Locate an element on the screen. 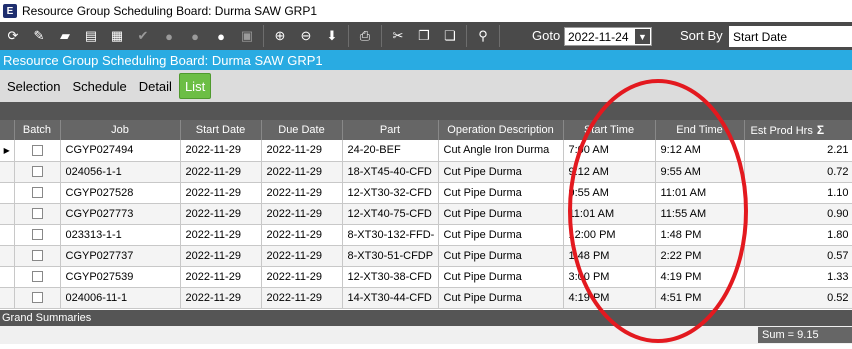 The width and height of the screenshot is (852, 349). column-header-start-date: Start Date is located at coordinates (221, 130).